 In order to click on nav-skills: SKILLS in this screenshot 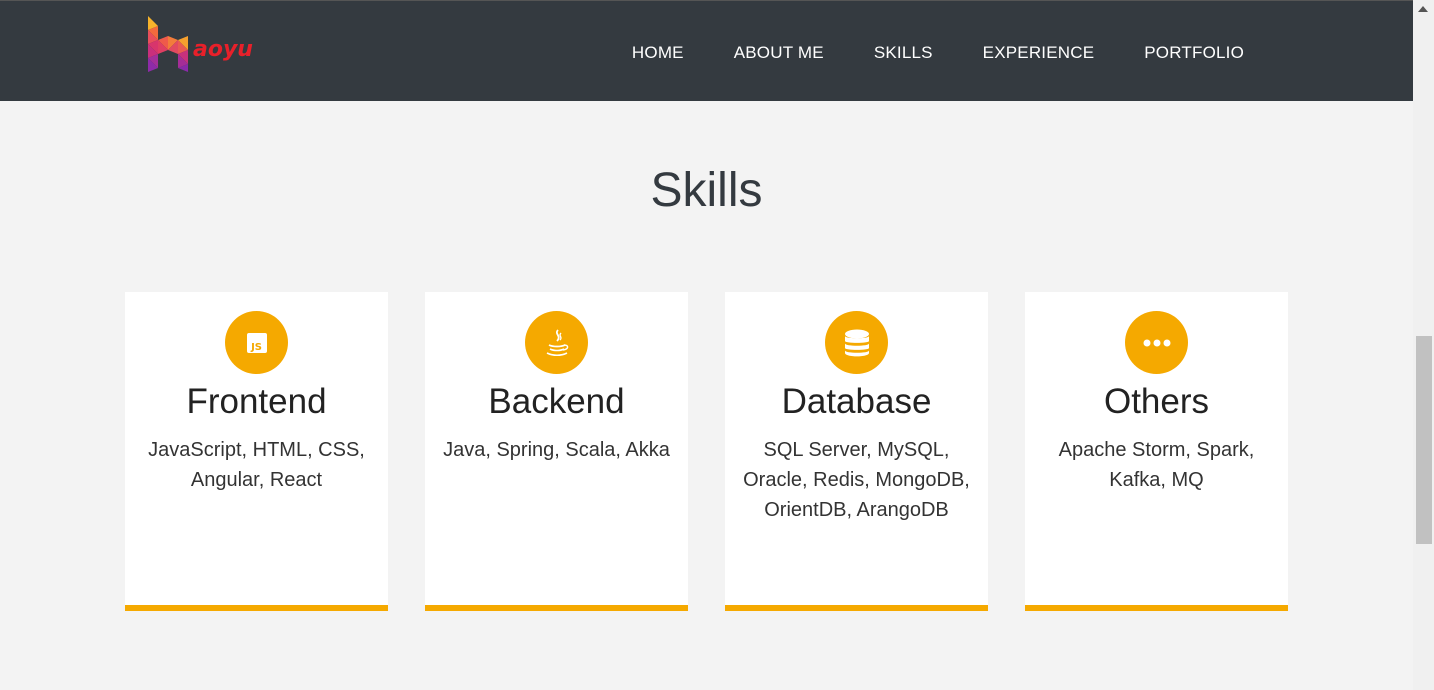, I will do `click(903, 53)`.